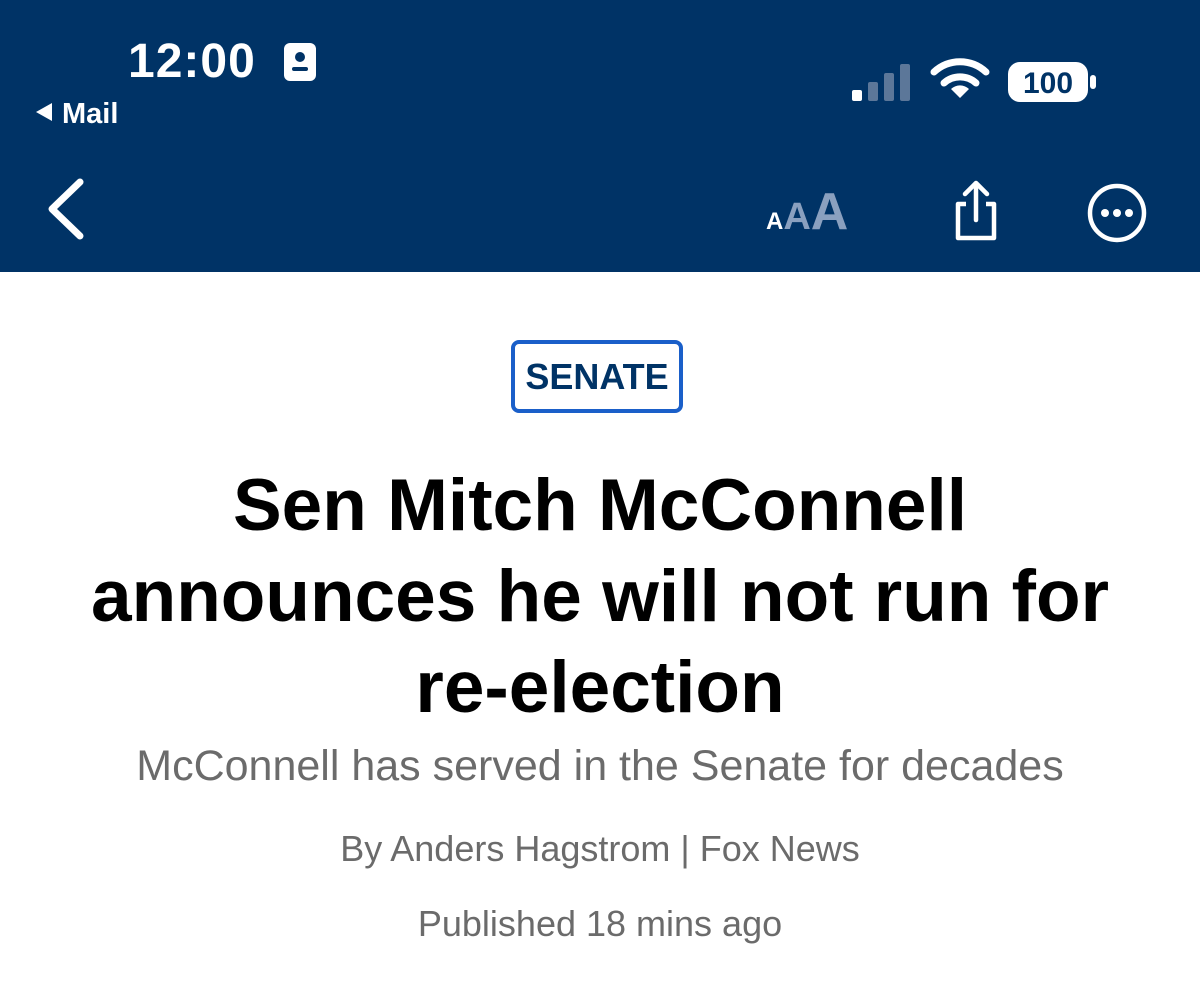 Image resolution: width=1200 pixels, height=995 pixels. I want to click on back-triangle-icon, so click(44, 112).